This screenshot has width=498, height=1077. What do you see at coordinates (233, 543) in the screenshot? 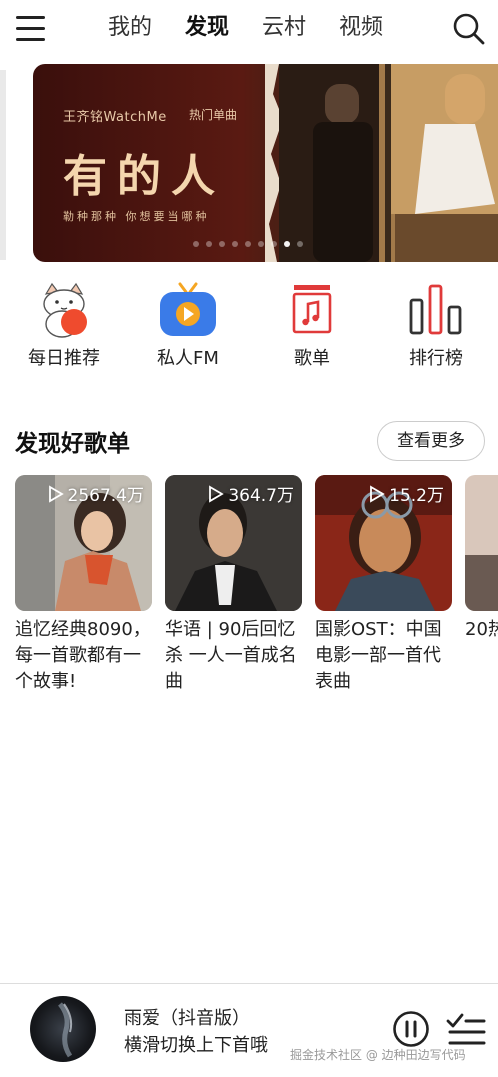
I see `playlist-cover: 364.7万` at bounding box center [233, 543].